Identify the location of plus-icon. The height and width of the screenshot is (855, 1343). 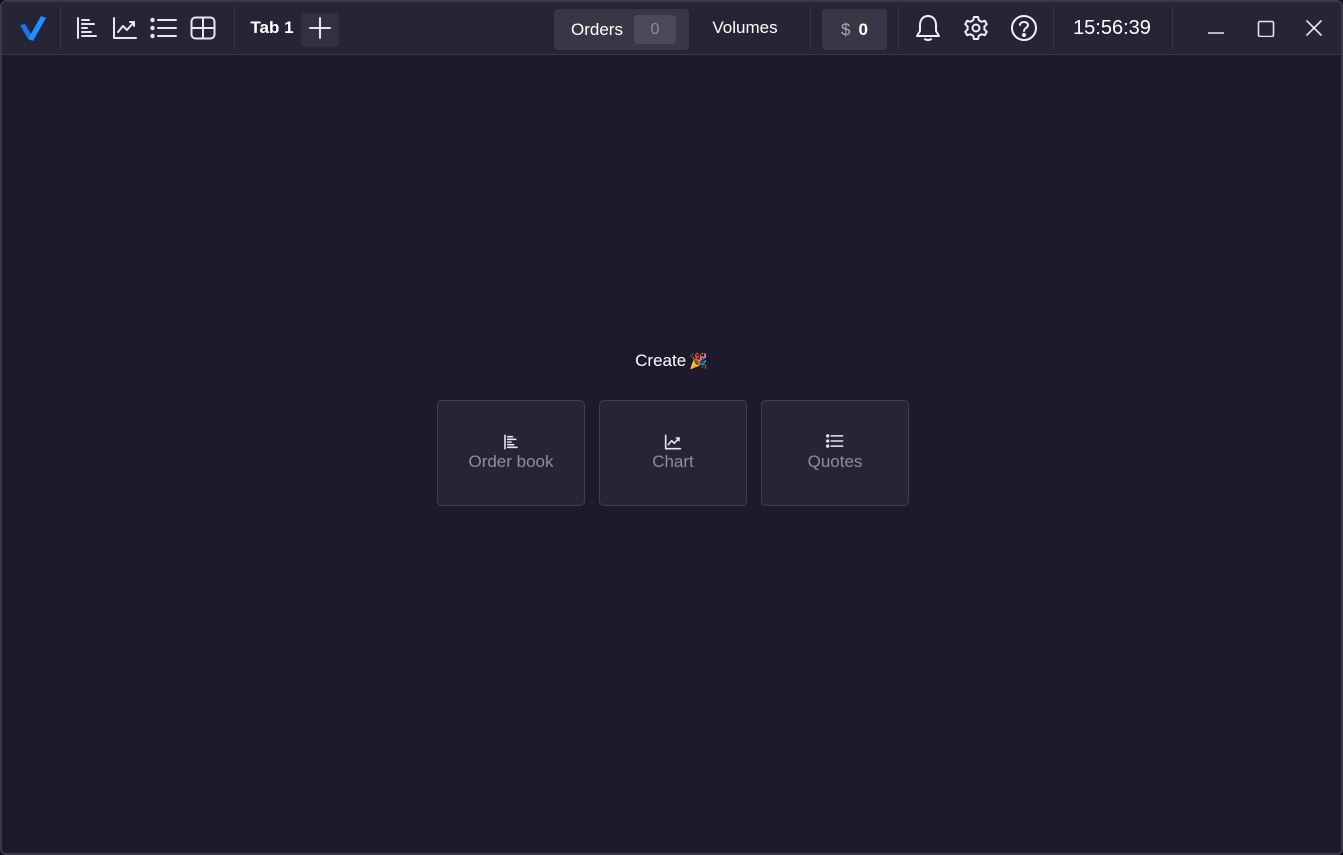
(320, 30).